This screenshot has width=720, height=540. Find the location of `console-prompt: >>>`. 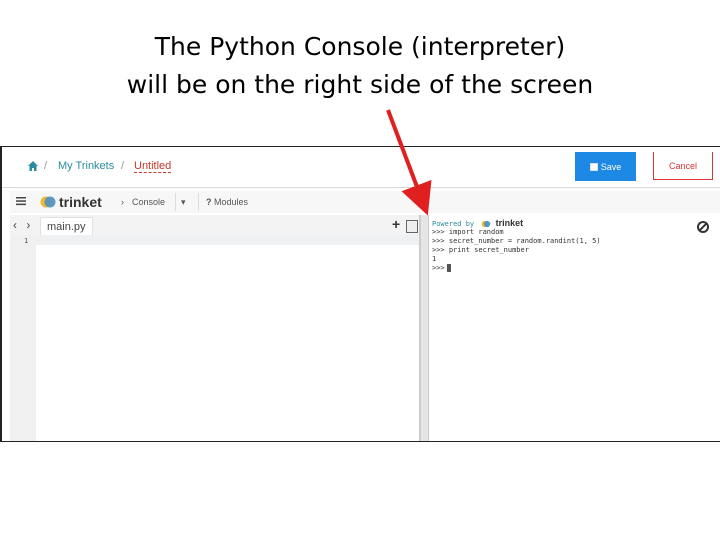

console-prompt: >>> is located at coordinates (438, 268).